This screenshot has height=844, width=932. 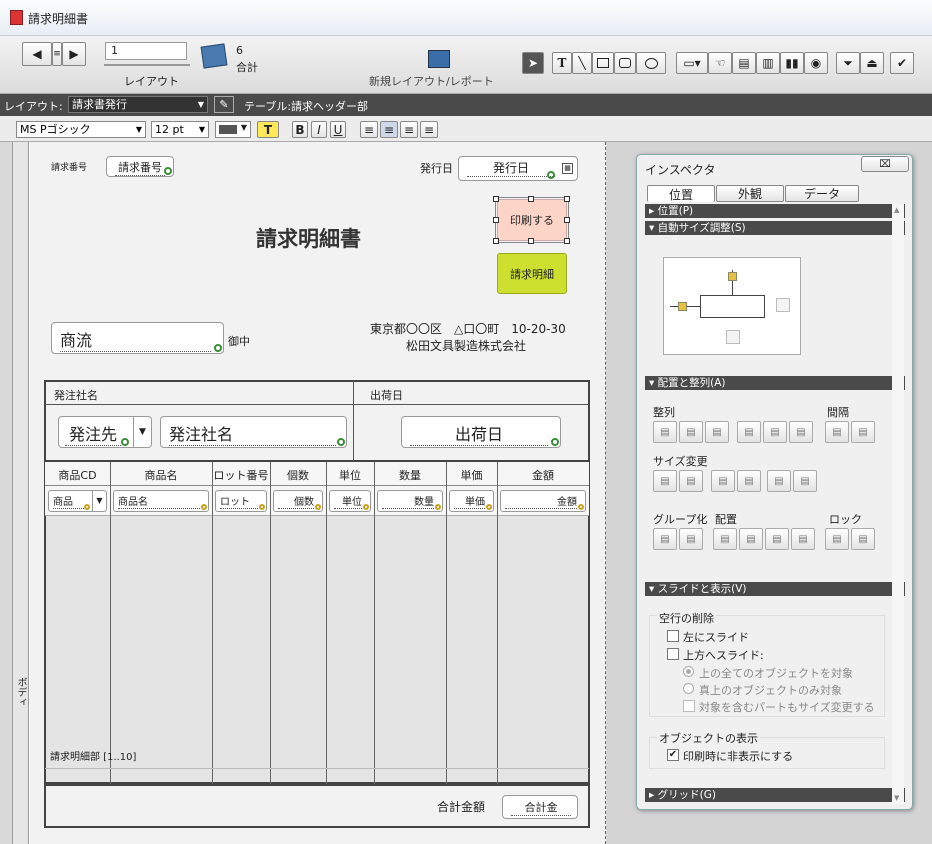 I want to click on tab-appearance: 外観, so click(x=750, y=193).